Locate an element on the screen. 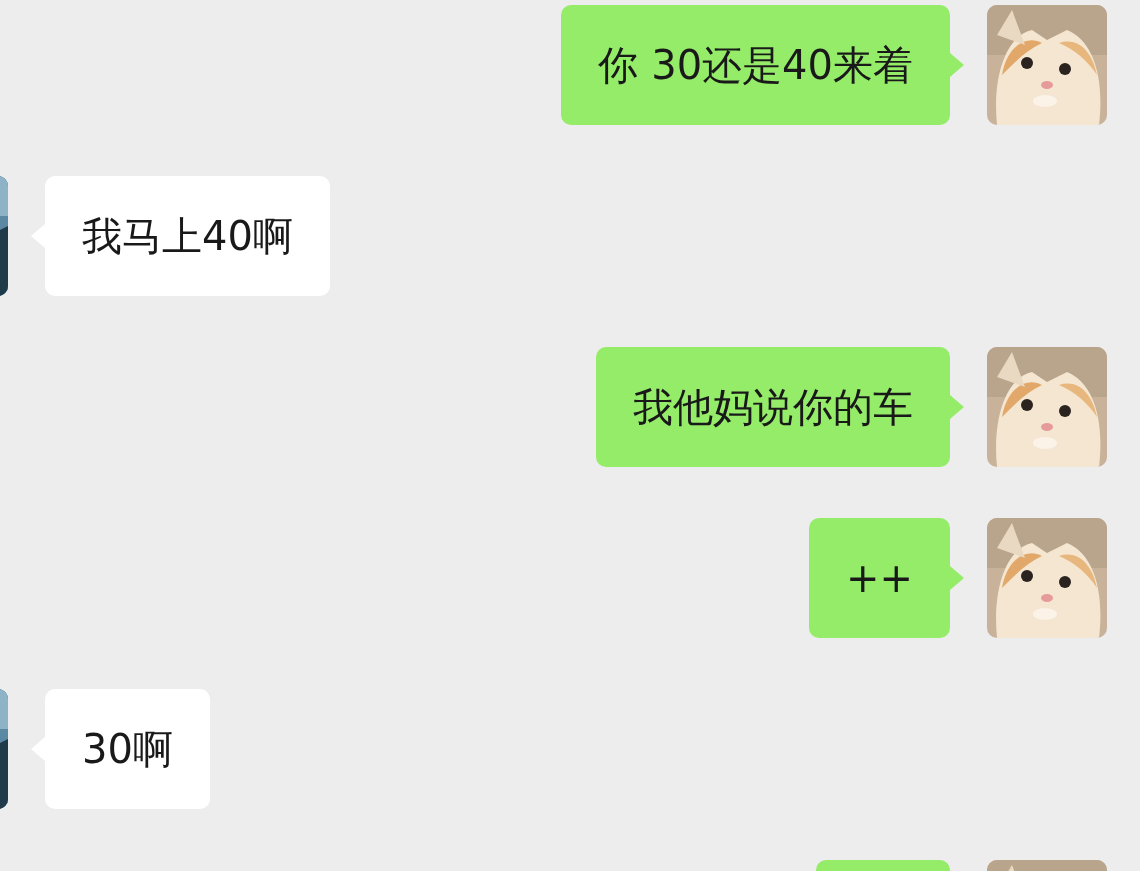 This screenshot has height=871, width=1140. message-bubble: 我他妈说你的车 is located at coordinates (780, 407).